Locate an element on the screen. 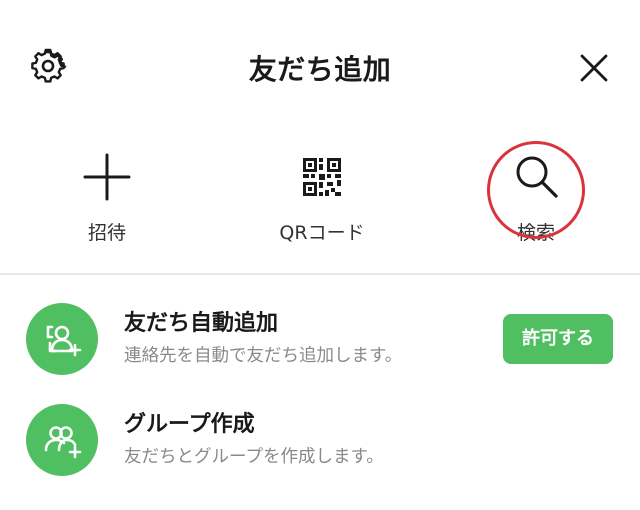 This screenshot has width=640, height=510. create-group-avatar is located at coordinates (62, 440).